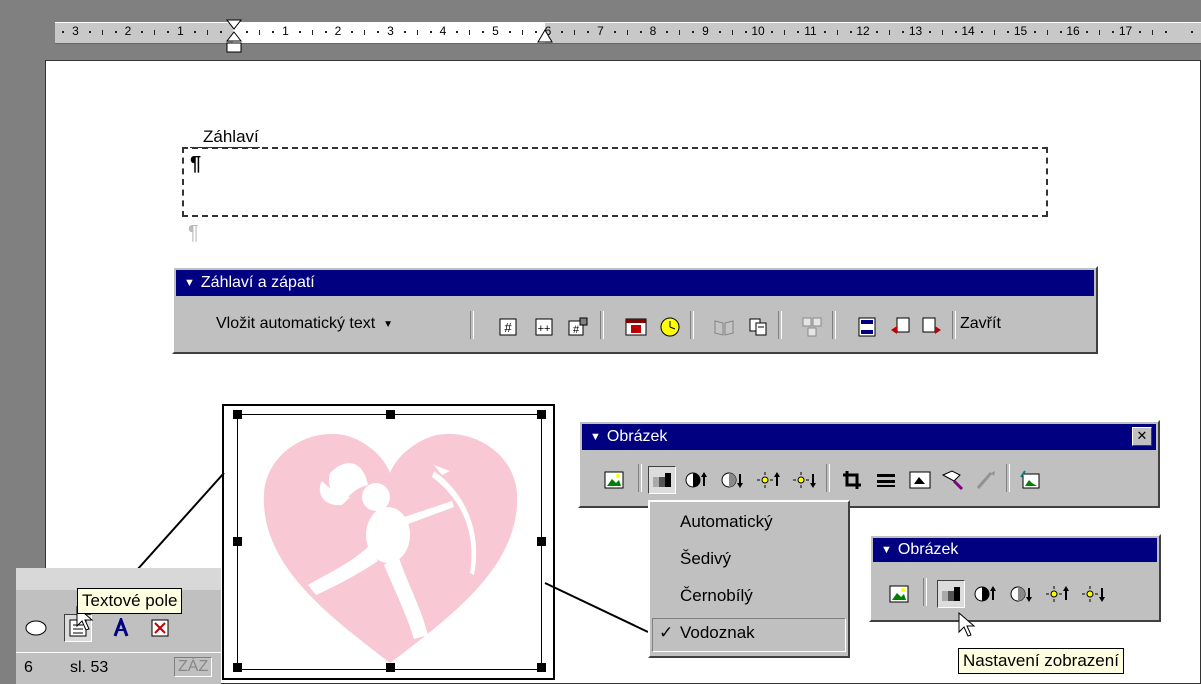 Image resolution: width=1201 pixels, height=684 pixels. I want to click on resize-handle-sw, so click(237, 667).